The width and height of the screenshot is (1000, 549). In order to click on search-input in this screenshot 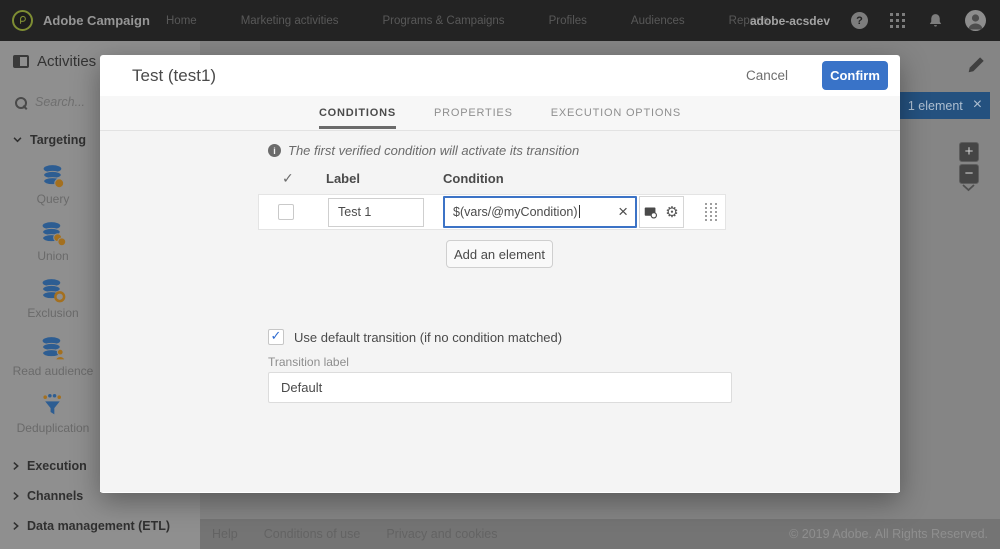, I will do `click(70, 102)`.